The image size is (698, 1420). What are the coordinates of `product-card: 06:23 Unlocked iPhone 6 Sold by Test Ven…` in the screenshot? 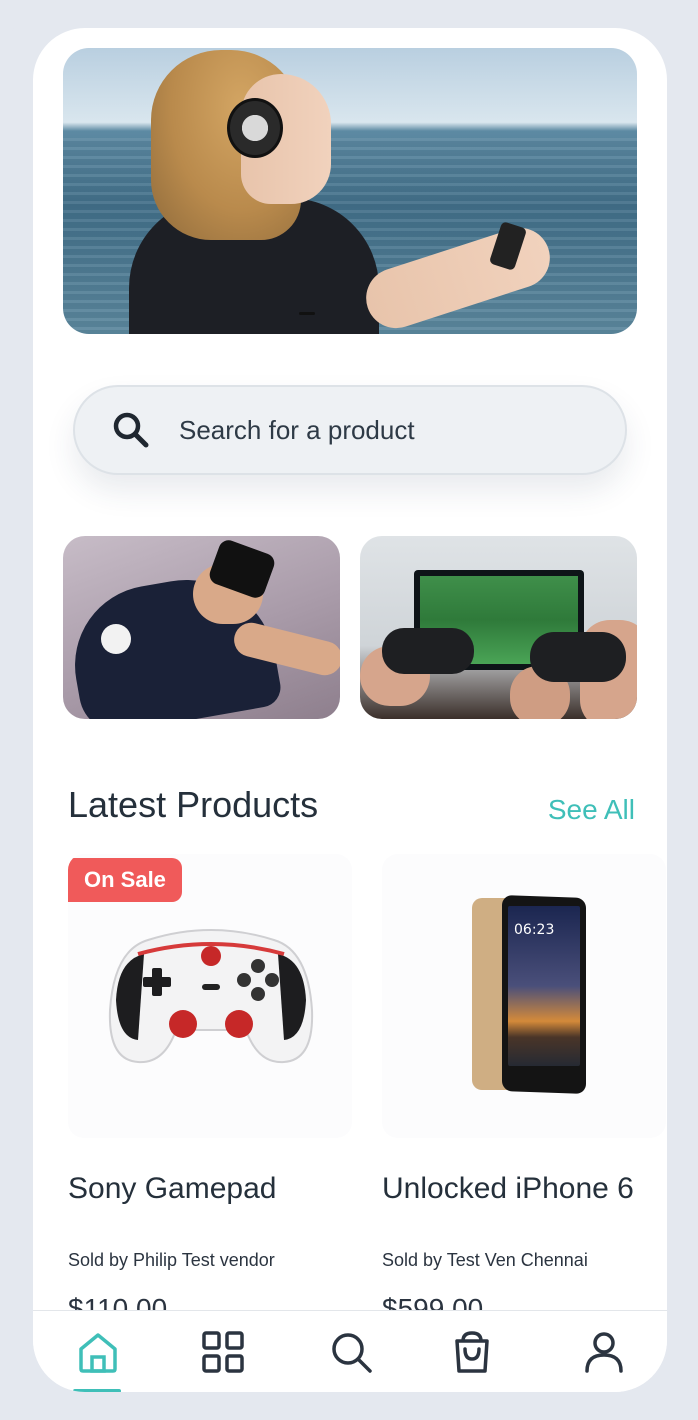 It's located at (524, 1089).